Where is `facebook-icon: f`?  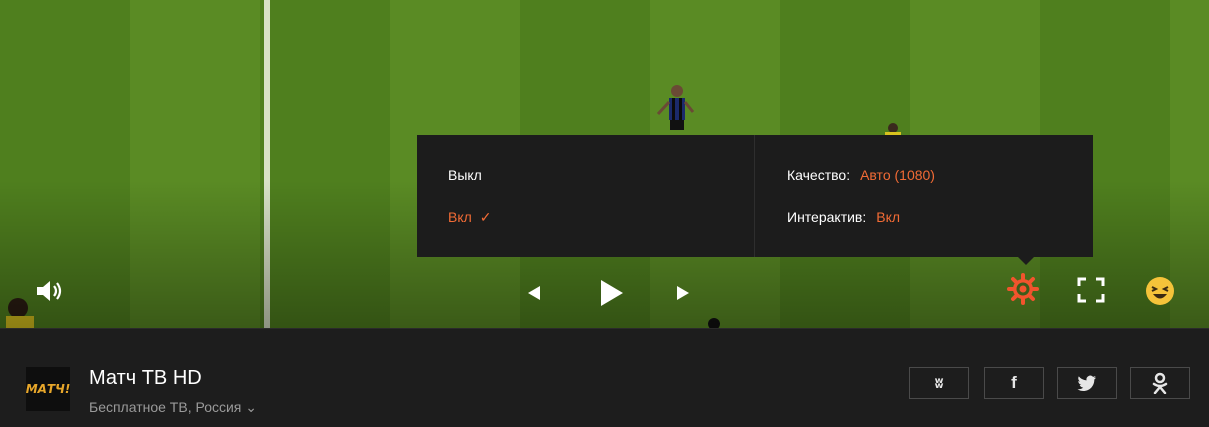
facebook-icon: f is located at coordinates (1014, 382).